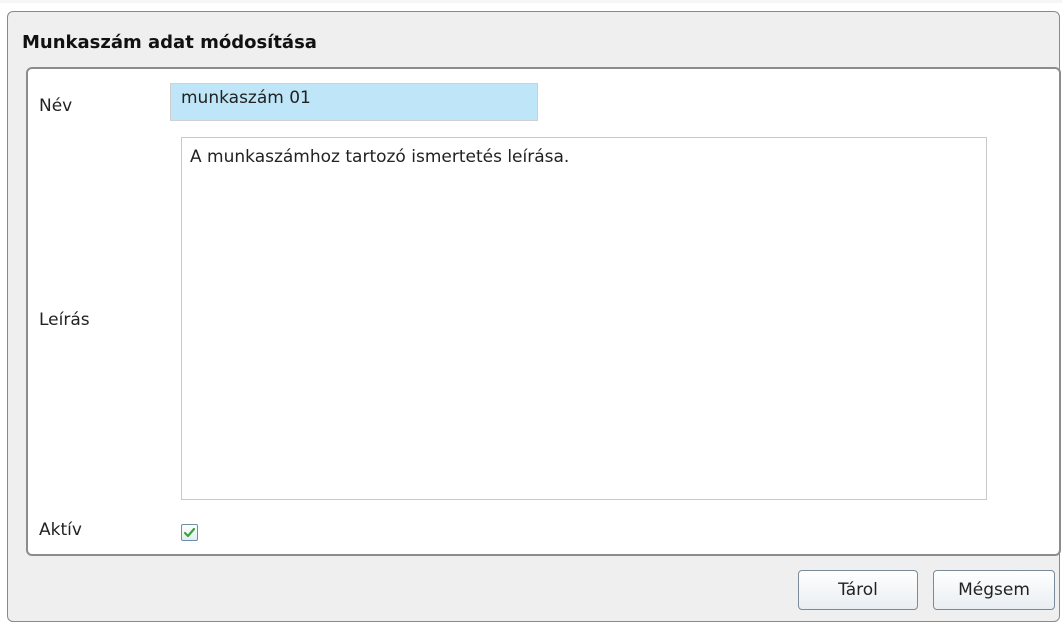 The image size is (1062, 624). What do you see at coordinates (56, 106) in the screenshot?
I see `name-label: Név` at bounding box center [56, 106].